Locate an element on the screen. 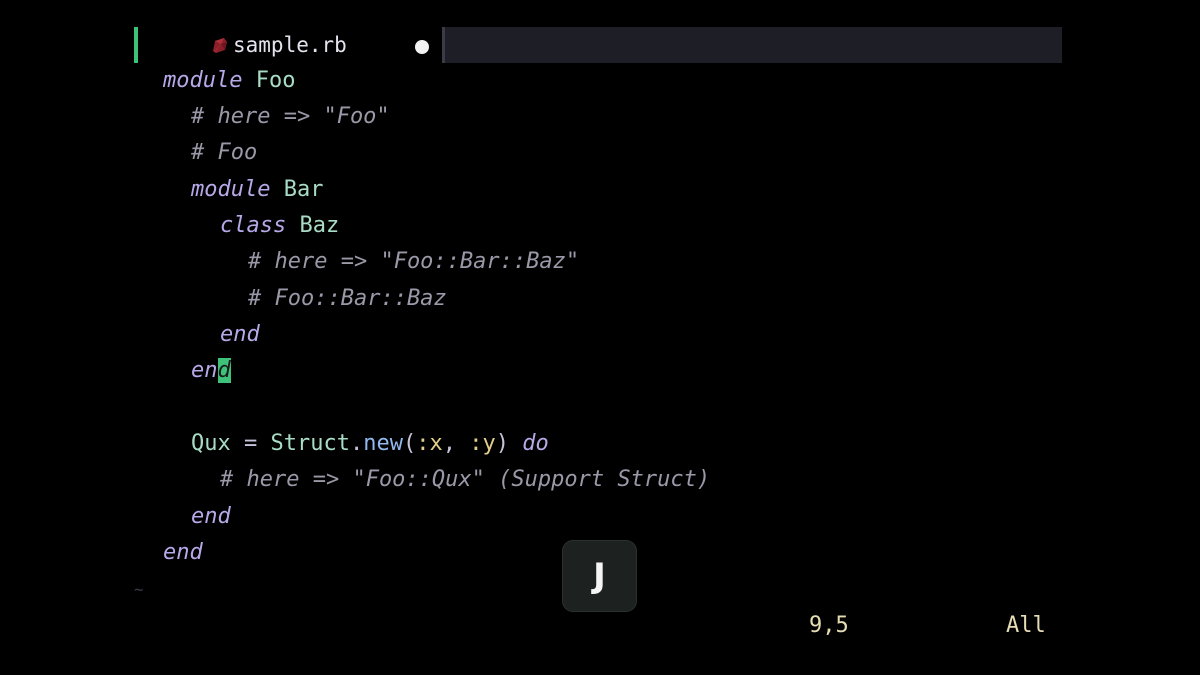 The width and height of the screenshot is (1200, 675). code-line-5: class Baz is located at coordinates (279, 226).